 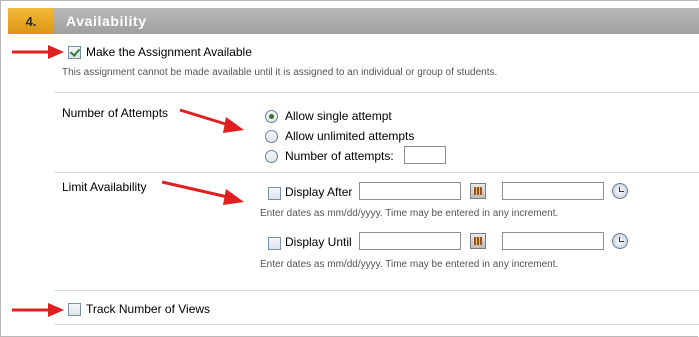 I want to click on section-header: 4. Availability, so click(x=353, y=21).